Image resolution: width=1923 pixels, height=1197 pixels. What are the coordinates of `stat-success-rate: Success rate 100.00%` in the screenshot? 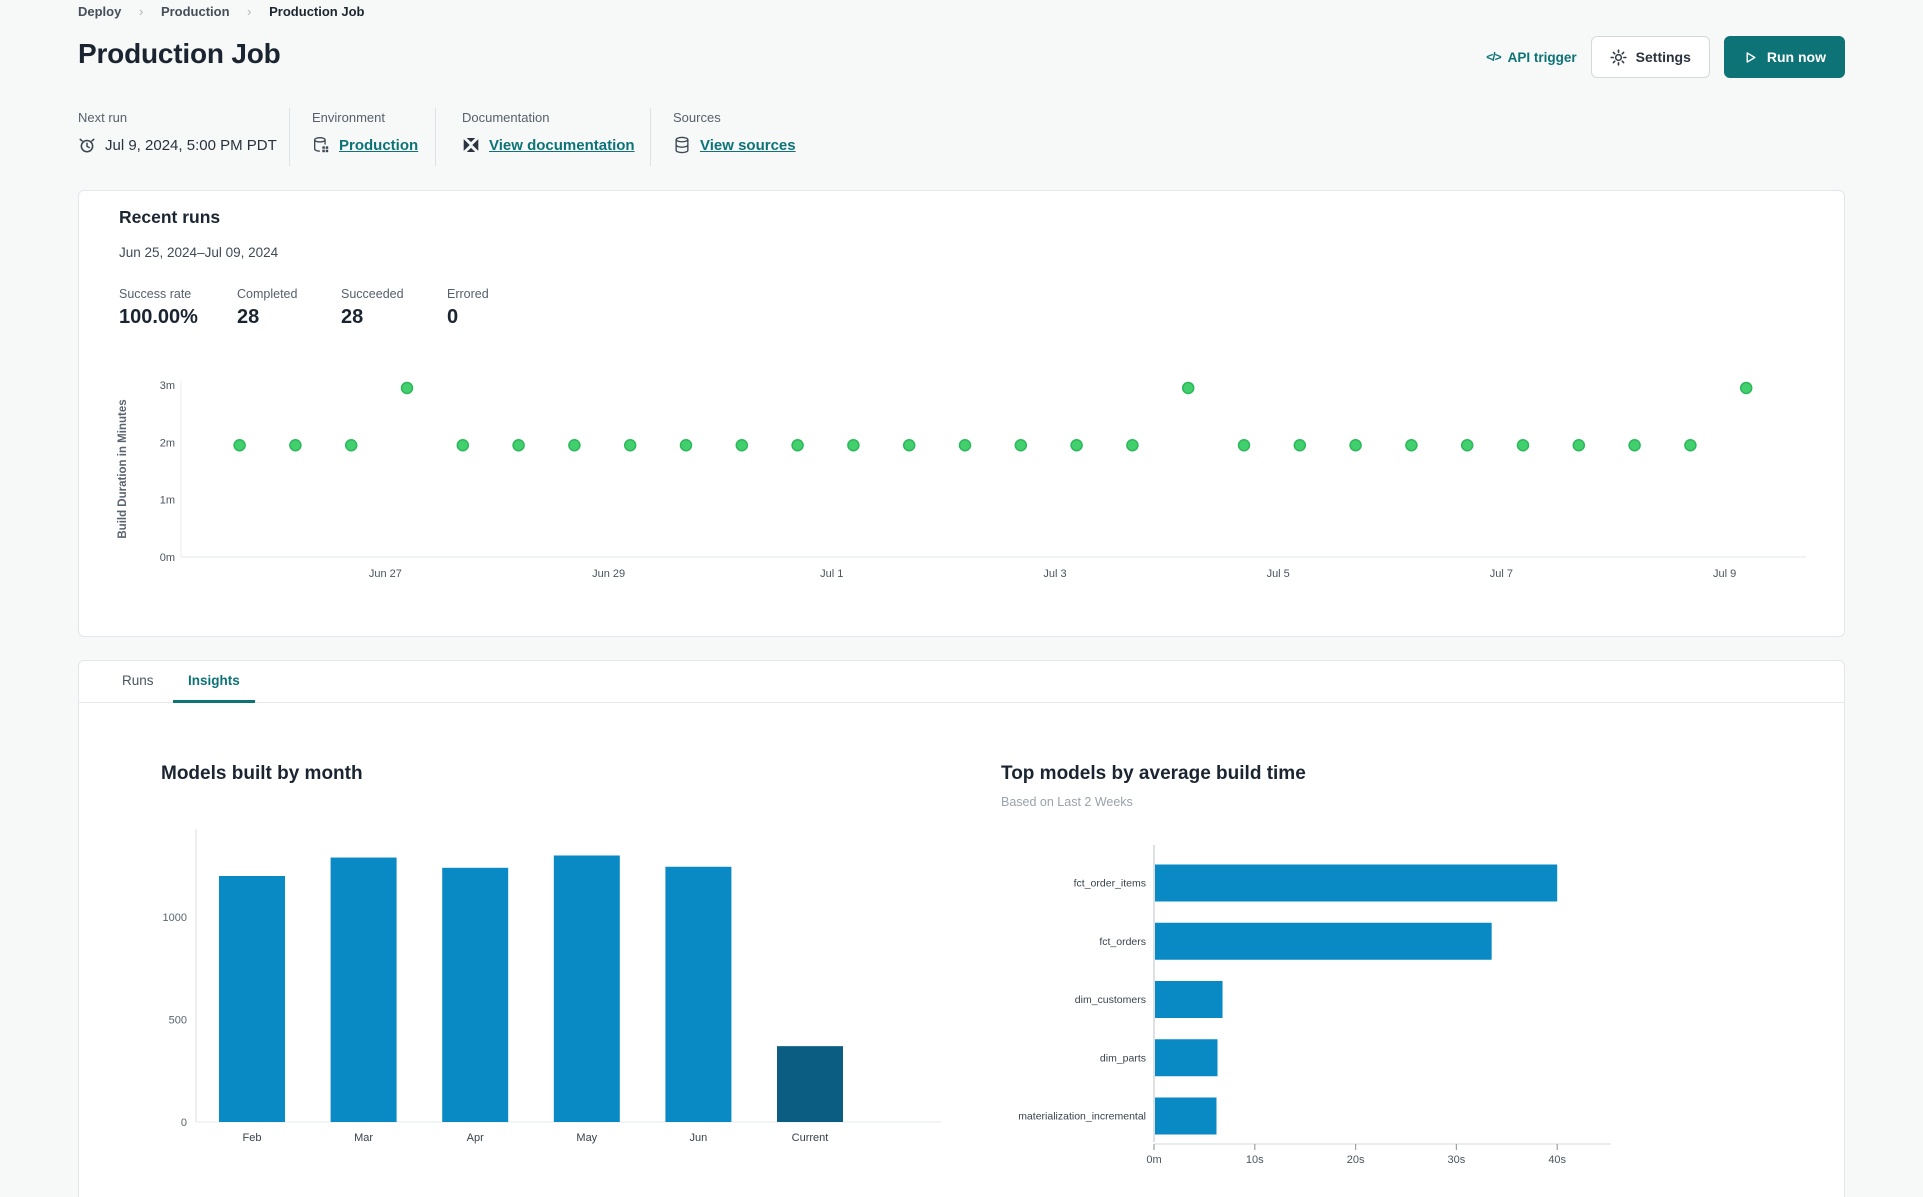 It's located at (158, 308).